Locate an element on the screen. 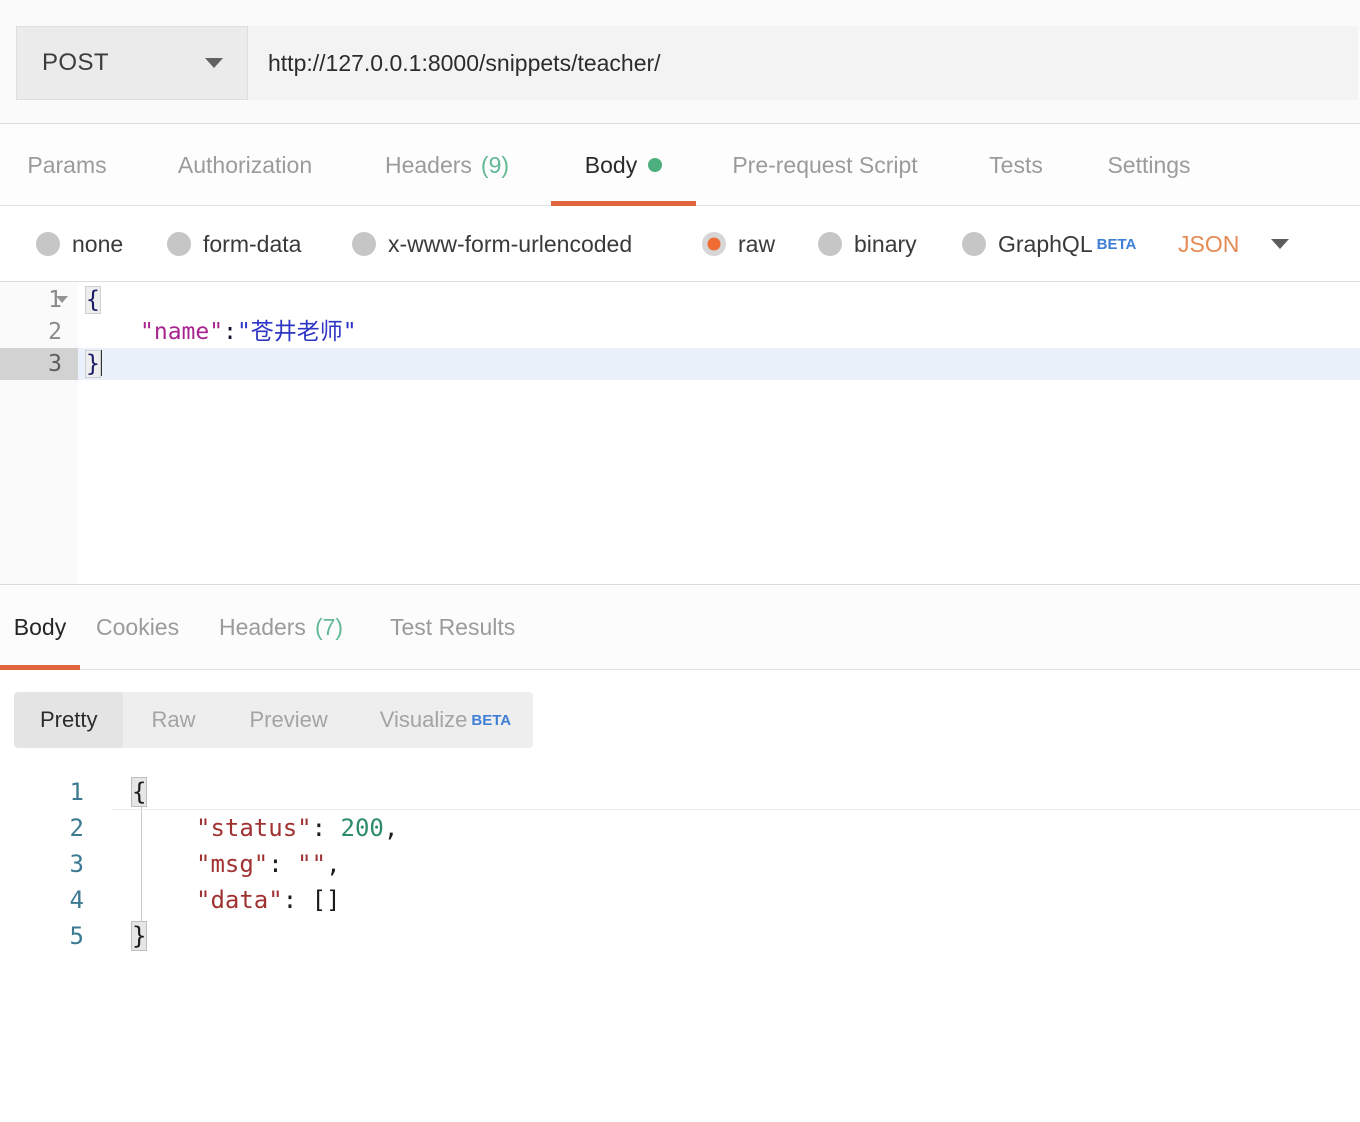  body-type-form-data-label: form-data is located at coordinates (252, 243).